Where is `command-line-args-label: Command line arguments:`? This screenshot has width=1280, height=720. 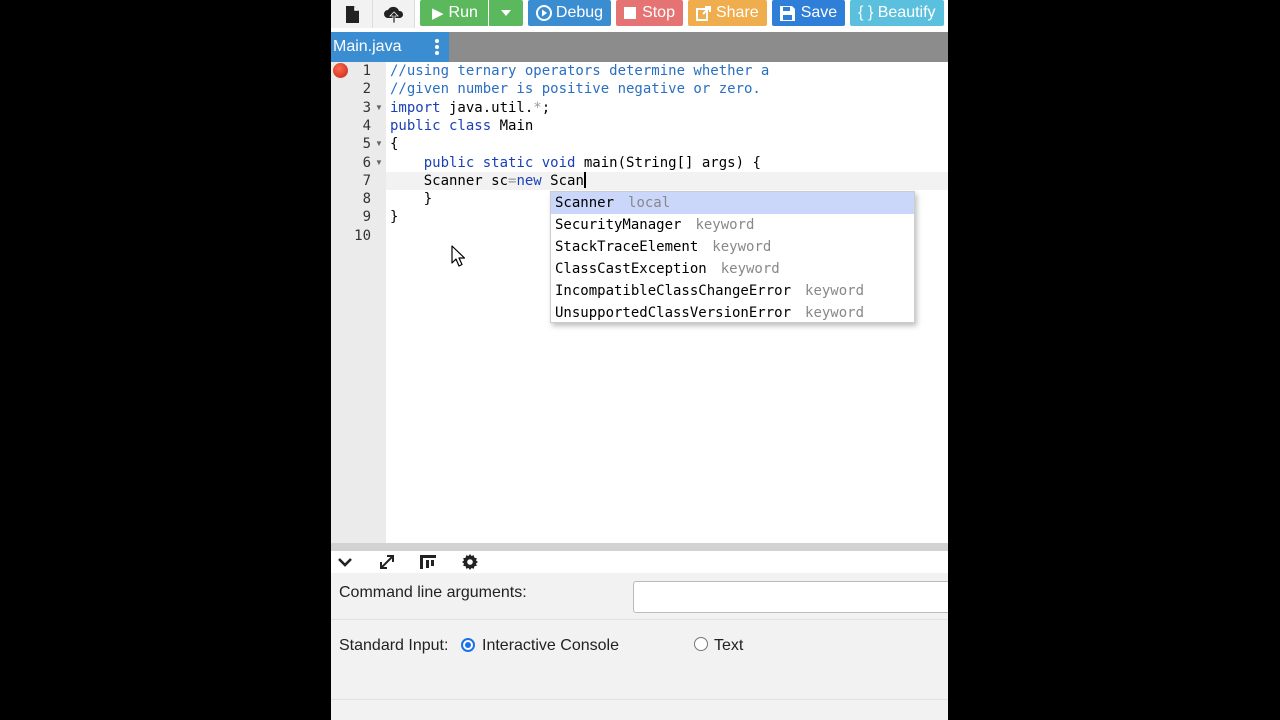 command-line-args-label: Command line arguments: is located at coordinates (433, 592).